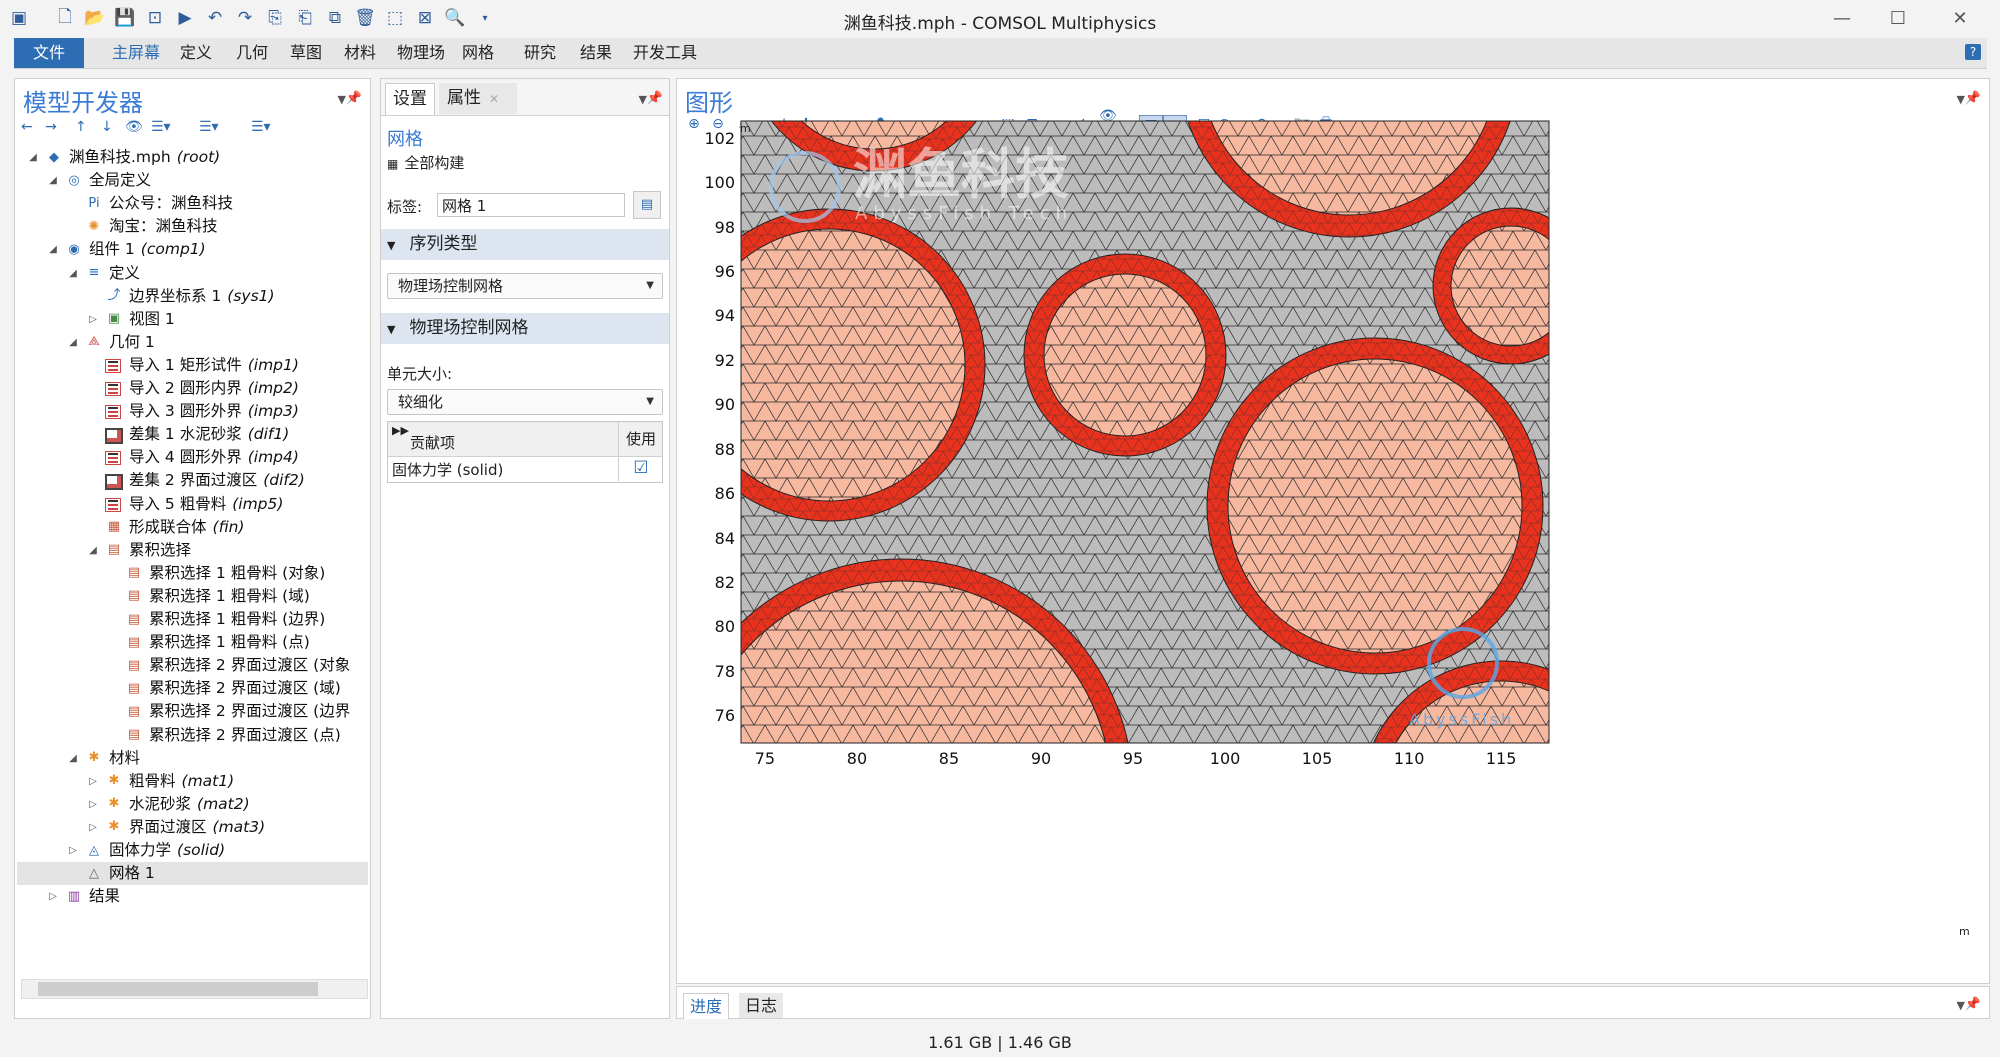 The height and width of the screenshot is (1057, 2000). I want to click on view-menu-icon: ☰▾, so click(261, 127).